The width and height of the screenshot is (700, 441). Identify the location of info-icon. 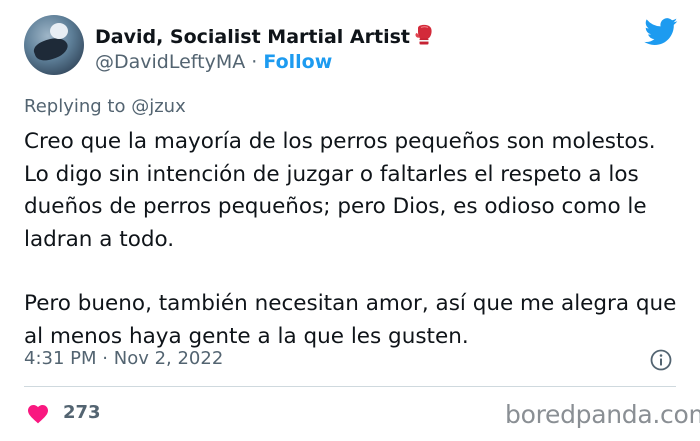
(661, 362).